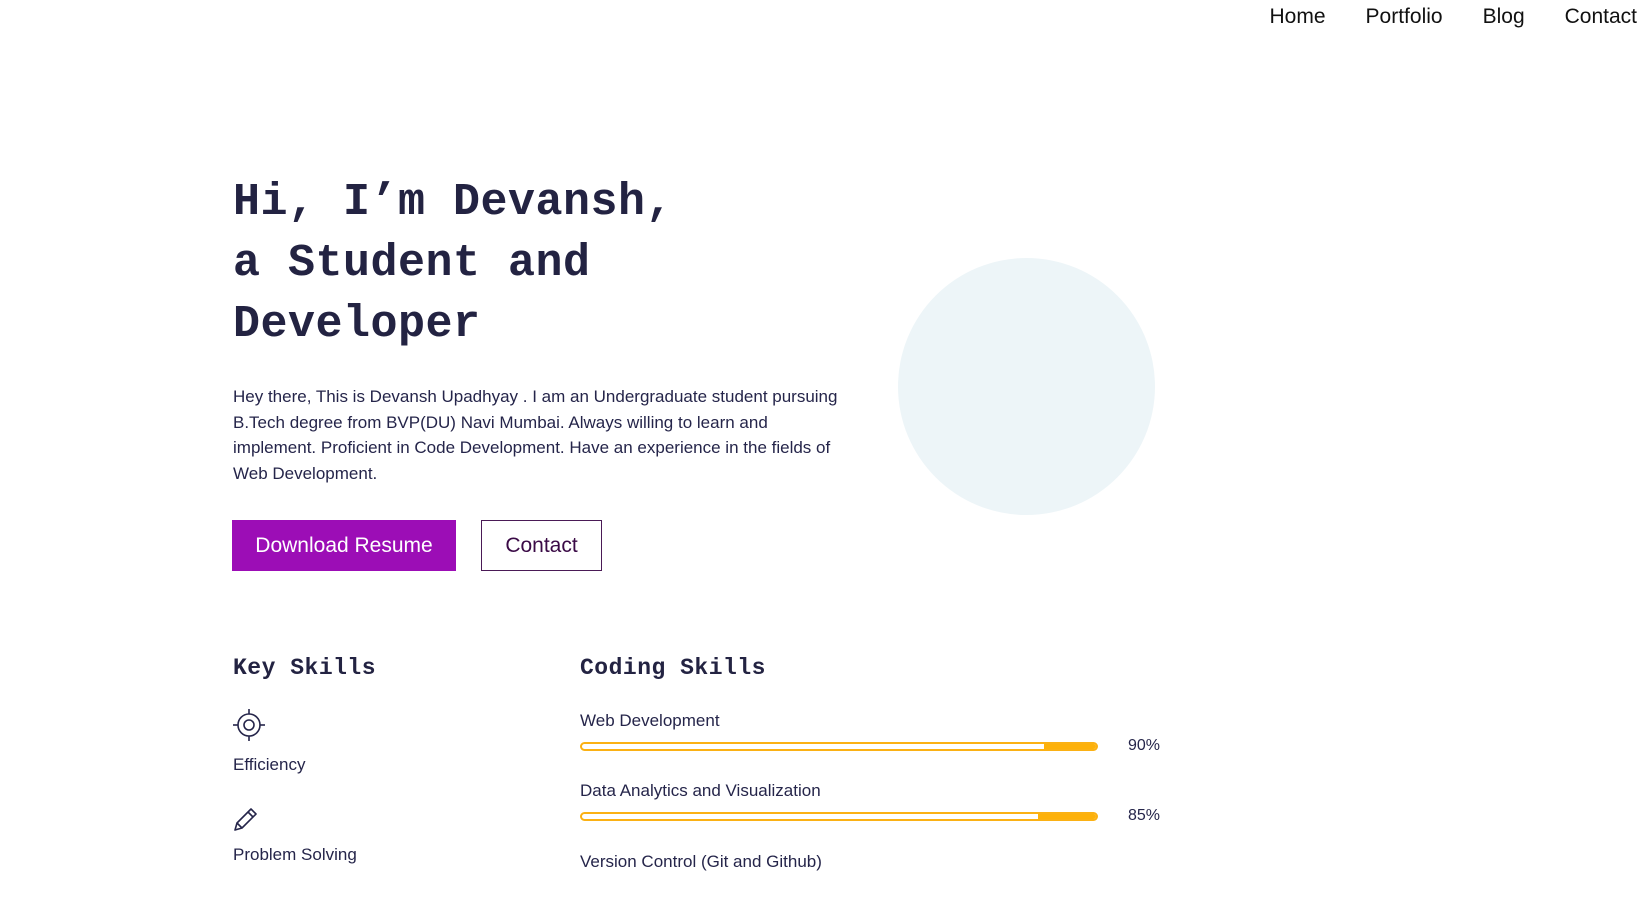  What do you see at coordinates (839, 816) in the screenshot?
I see `skill-bar-data-analytics` at bounding box center [839, 816].